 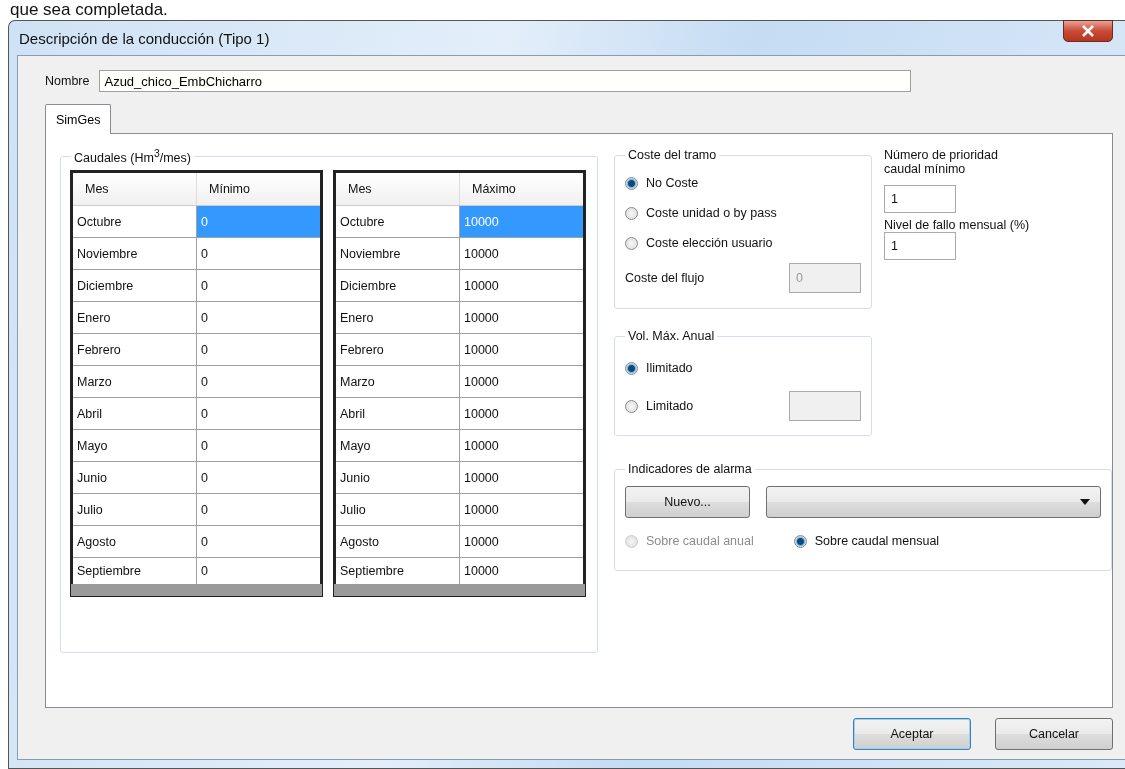 What do you see at coordinates (709, 243) in the screenshot?
I see `radio-label: Coste elección usuario` at bounding box center [709, 243].